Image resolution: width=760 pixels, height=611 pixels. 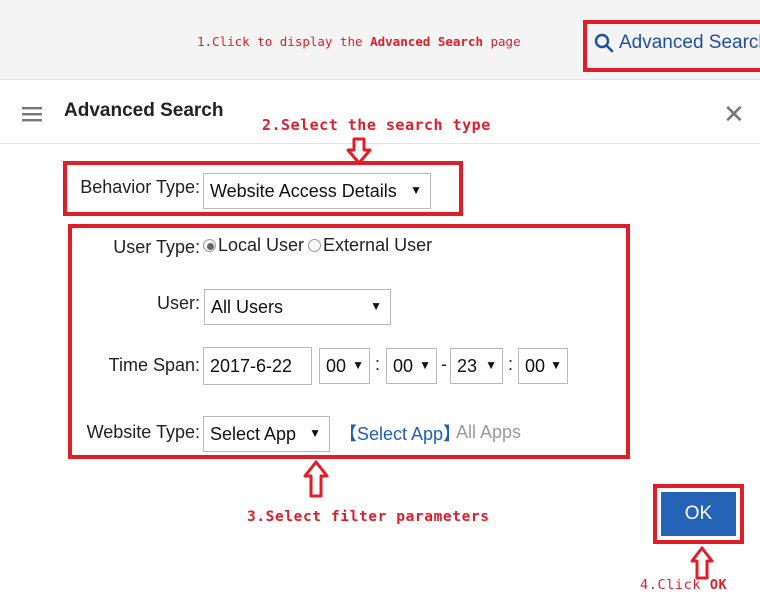 What do you see at coordinates (684, 585) in the screenshot?
I see `step4-annotation: 4.Click OK` at bounding box center [684, 585].